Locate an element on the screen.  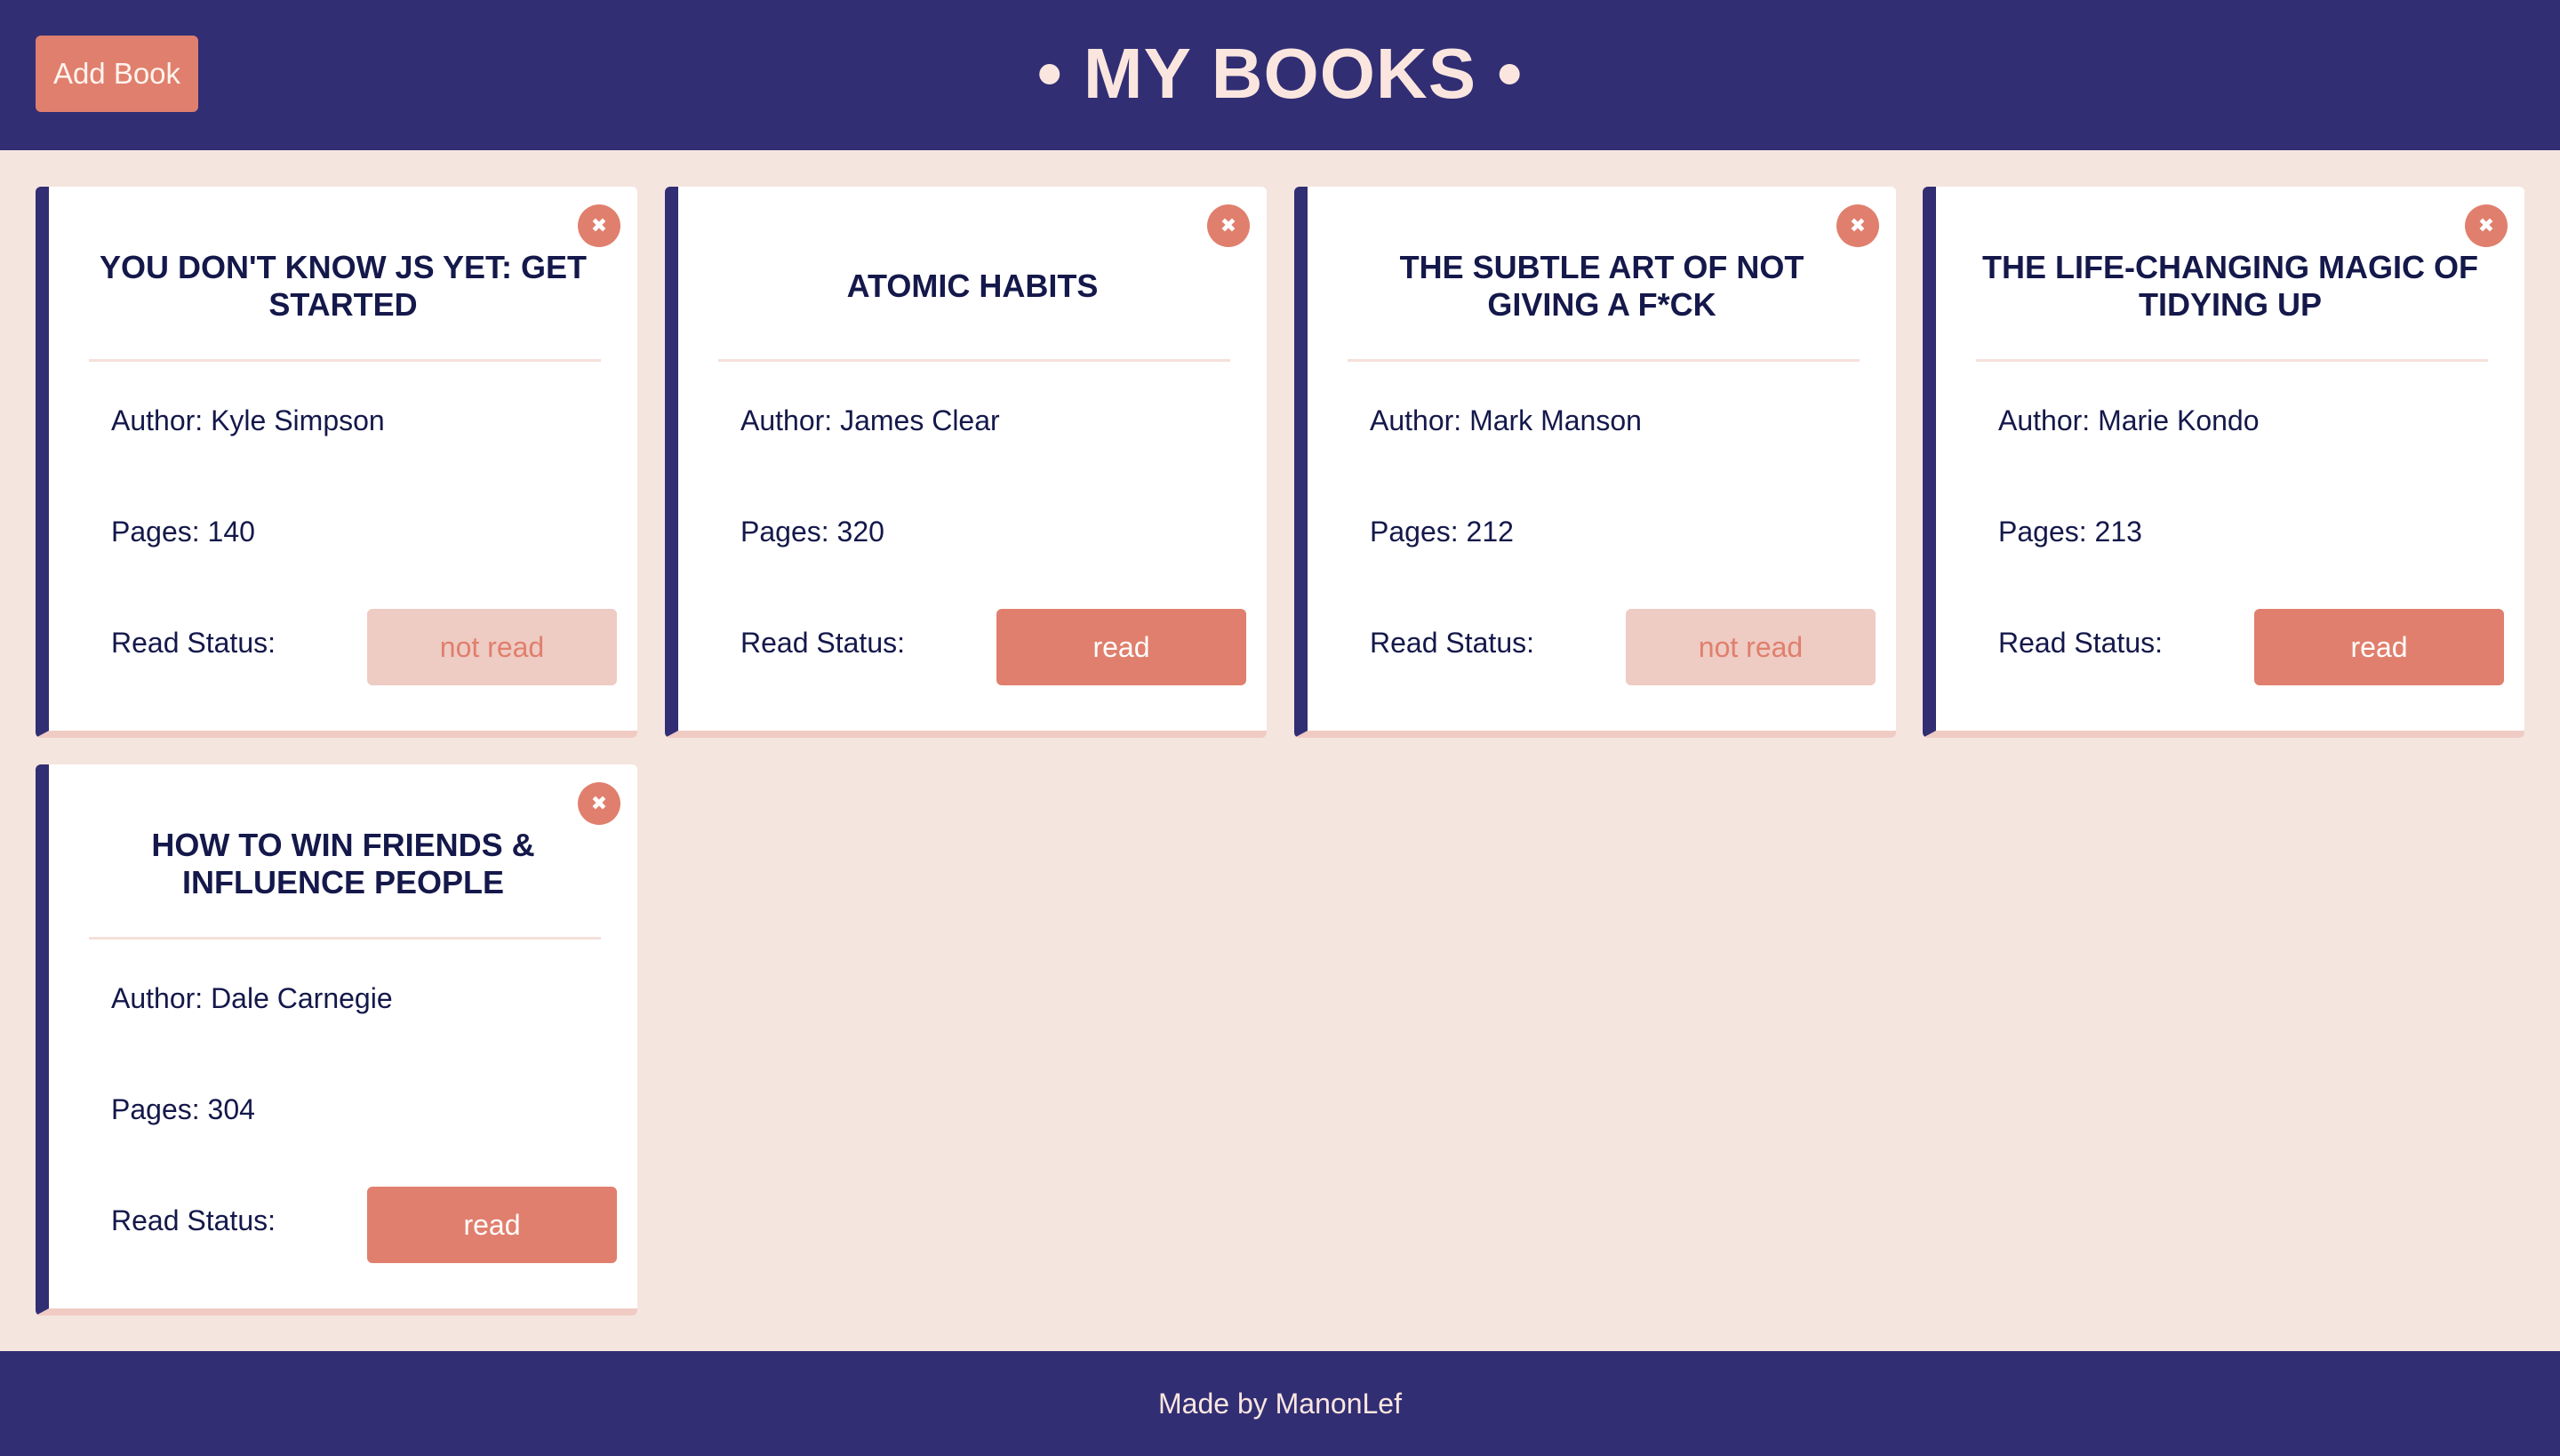
footer: Made by ManonLef is located at coordinates (1280, 1403).